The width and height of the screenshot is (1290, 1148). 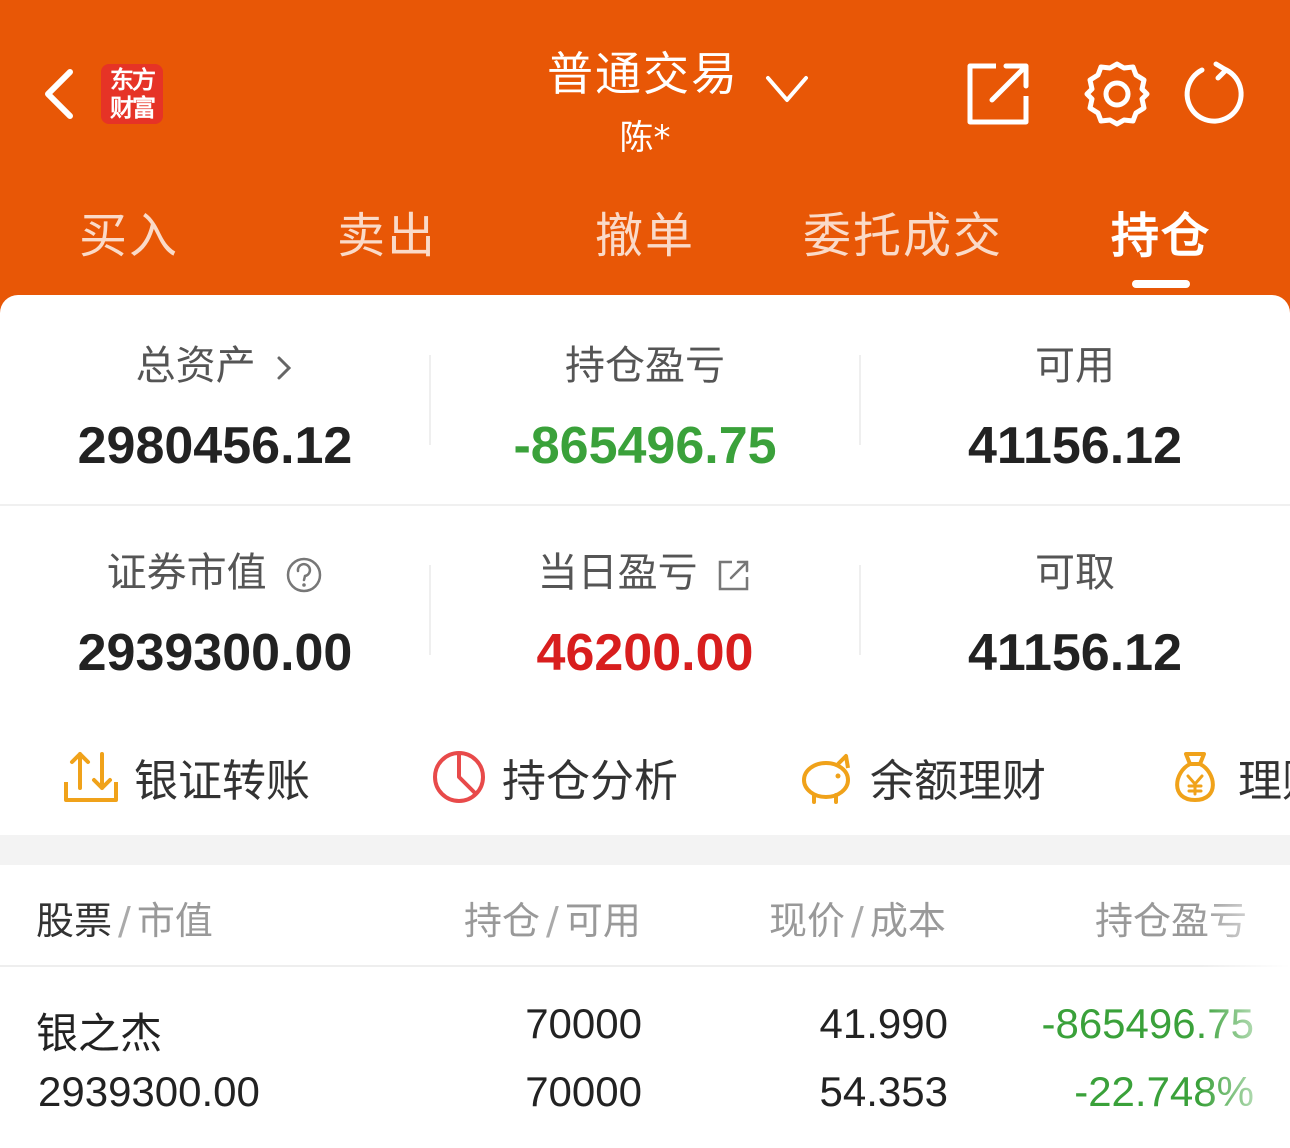 What do you see at coordinates (826, 779) in the screenshot?
I see `piggy-bank-icon` at bounding box center [826, 779].